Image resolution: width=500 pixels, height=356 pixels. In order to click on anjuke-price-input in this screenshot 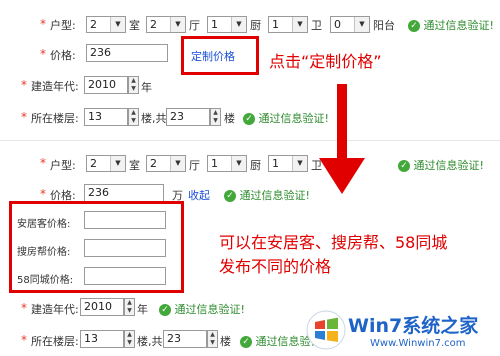, I will do `click(125, 220)`.